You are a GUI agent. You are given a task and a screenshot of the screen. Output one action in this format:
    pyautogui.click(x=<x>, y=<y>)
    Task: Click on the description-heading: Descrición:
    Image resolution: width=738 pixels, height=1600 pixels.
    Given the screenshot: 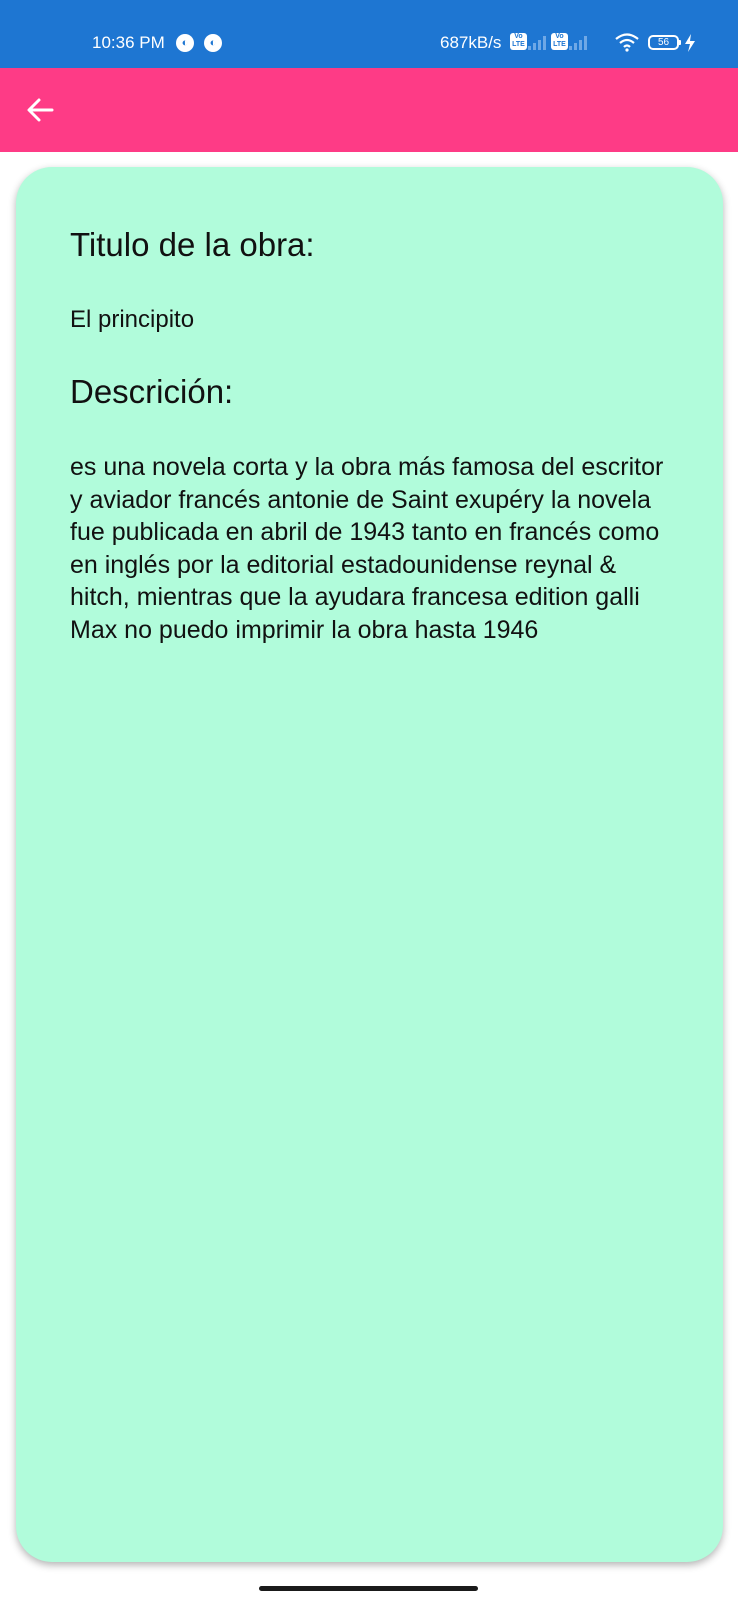 What is the action you would take?
    pyautogui.click(x=152, y=391)
    